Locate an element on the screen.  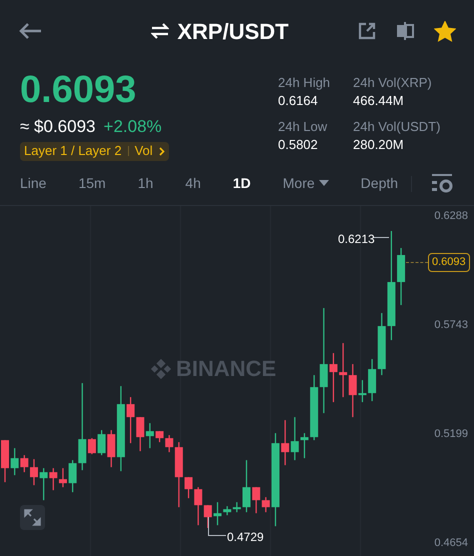
interval-tab: 4h is located at coordinates (193, 183).